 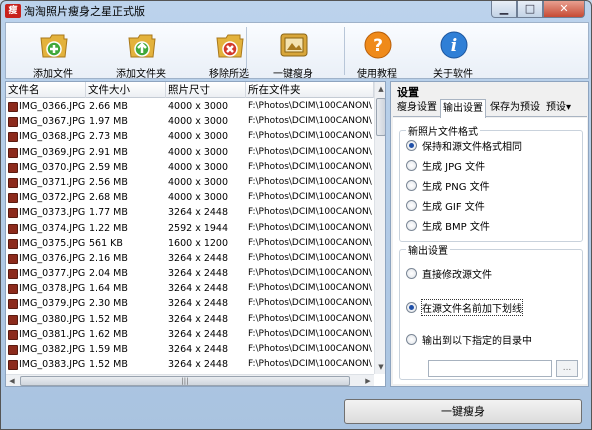 I want to click on cell-filesize: 2.30 MB, so click(x=108, y=304).